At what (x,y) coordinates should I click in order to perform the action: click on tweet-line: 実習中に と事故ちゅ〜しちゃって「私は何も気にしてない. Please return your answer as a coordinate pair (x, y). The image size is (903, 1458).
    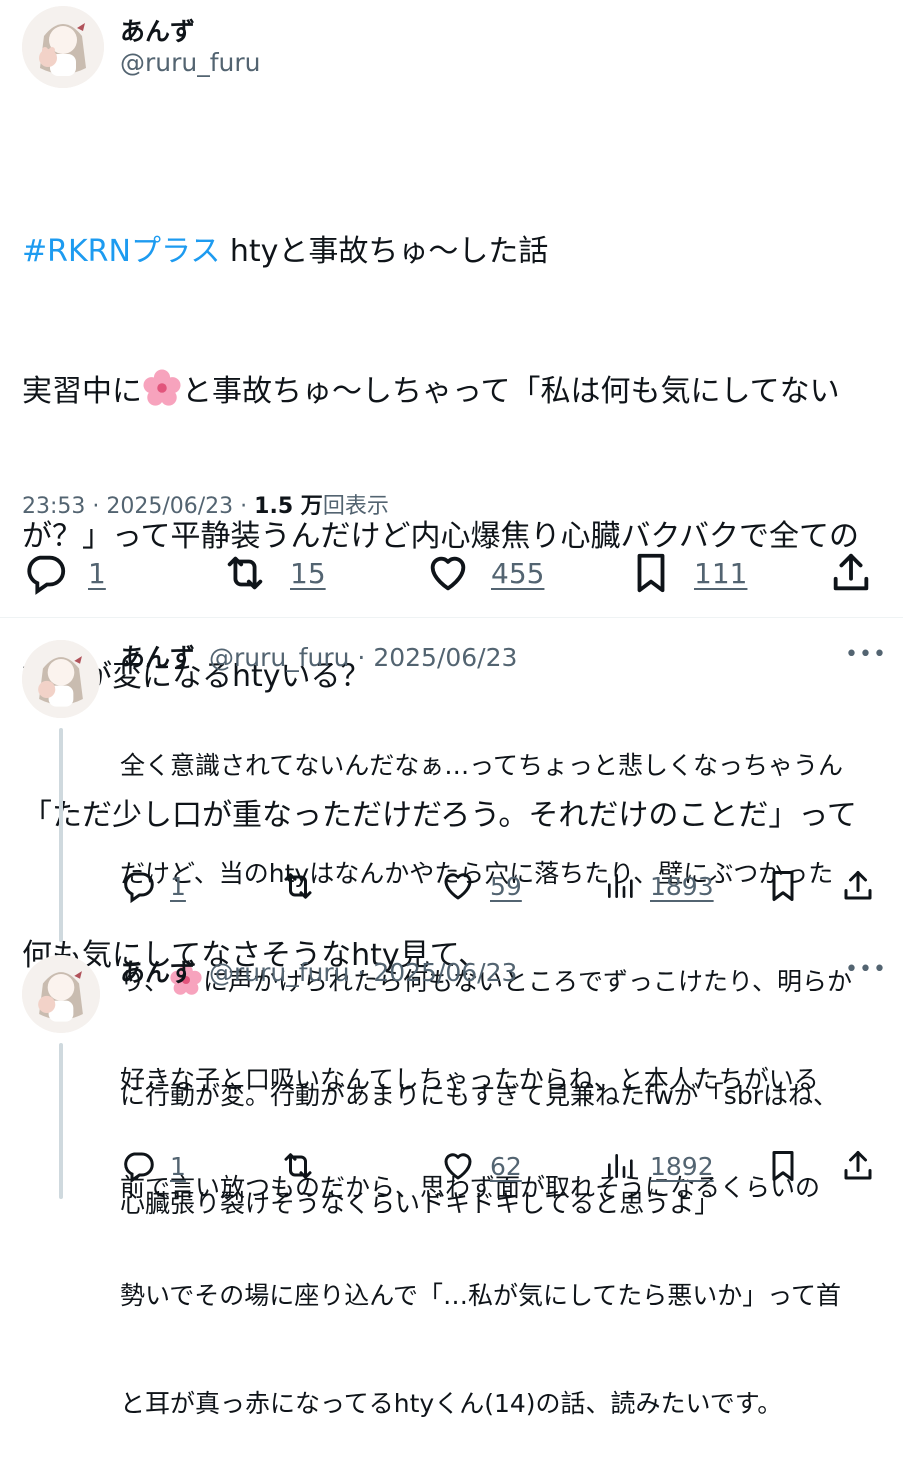
    Looking at the image, I should click on (457, 395).